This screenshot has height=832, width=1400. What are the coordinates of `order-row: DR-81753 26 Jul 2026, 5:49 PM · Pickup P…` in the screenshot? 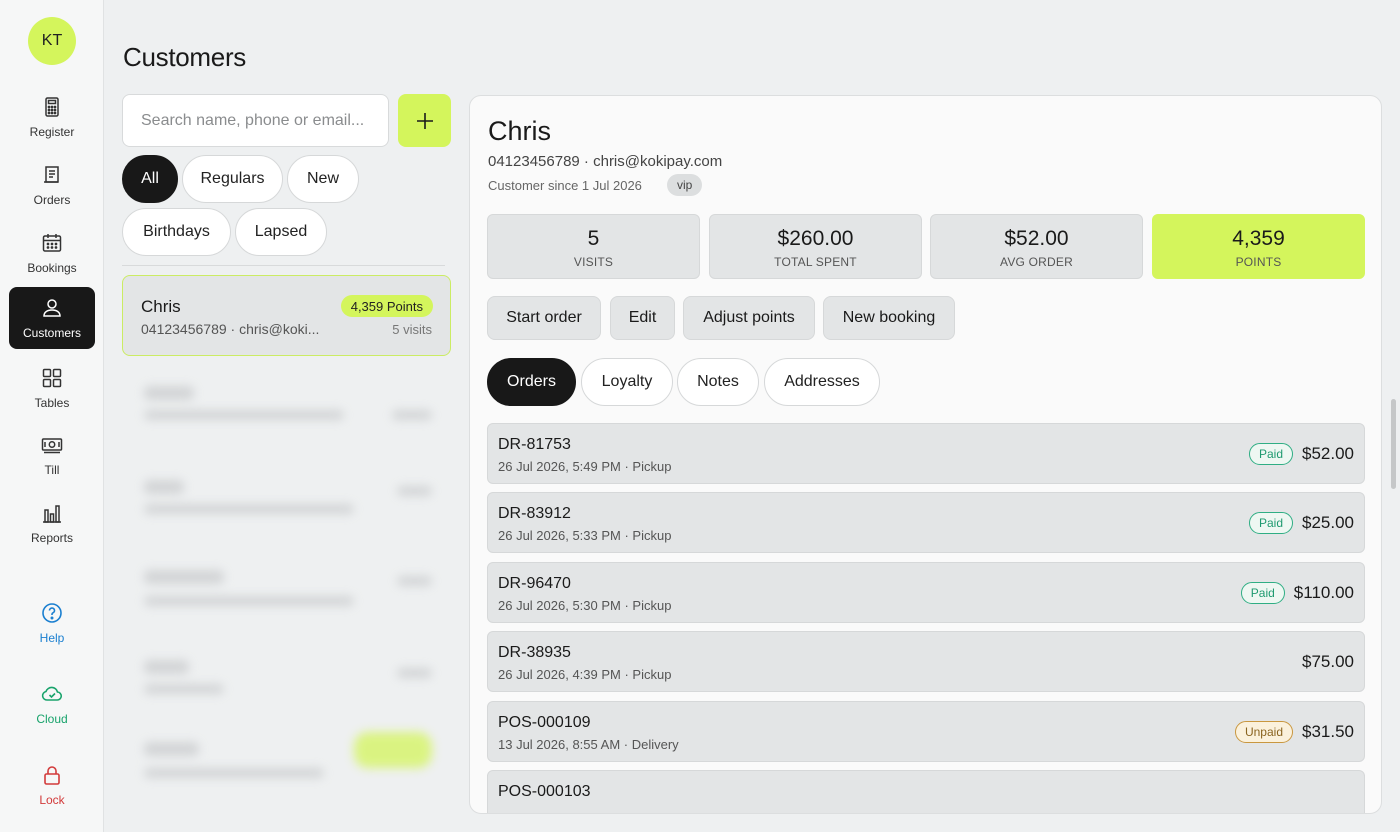 It's located at (926, 453).